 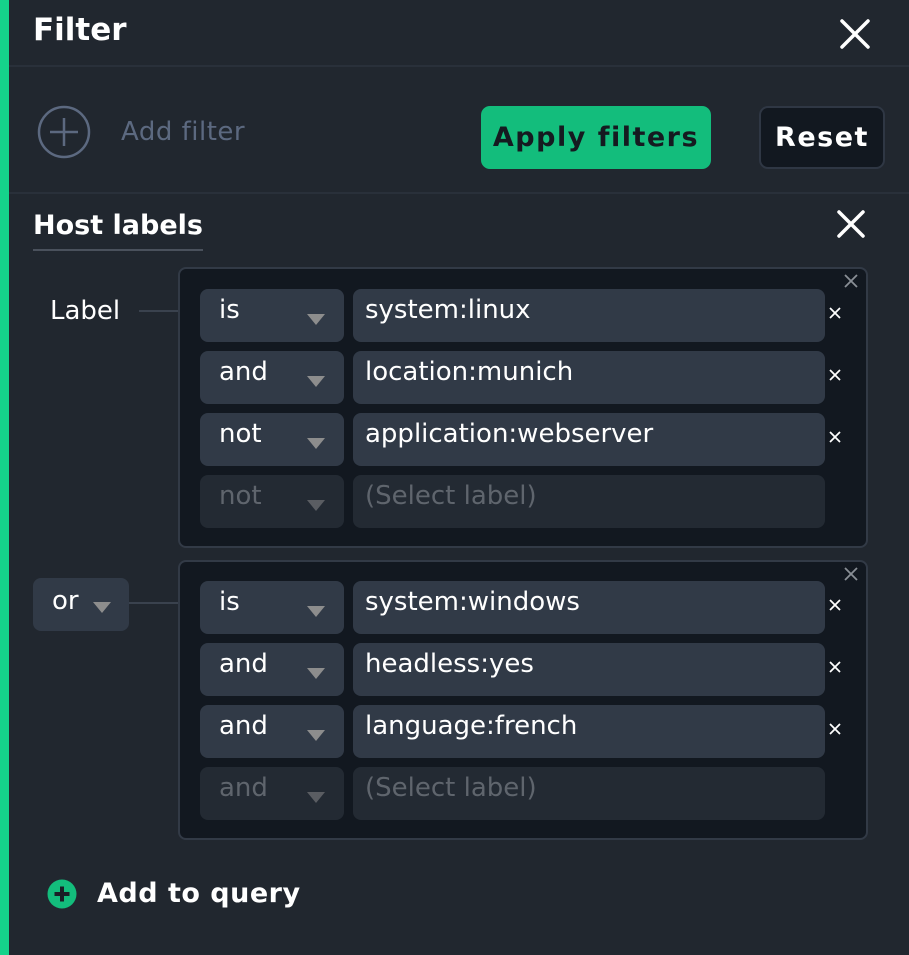 I want to click on label-value-field: system:linux, so click(x=589, y=315).